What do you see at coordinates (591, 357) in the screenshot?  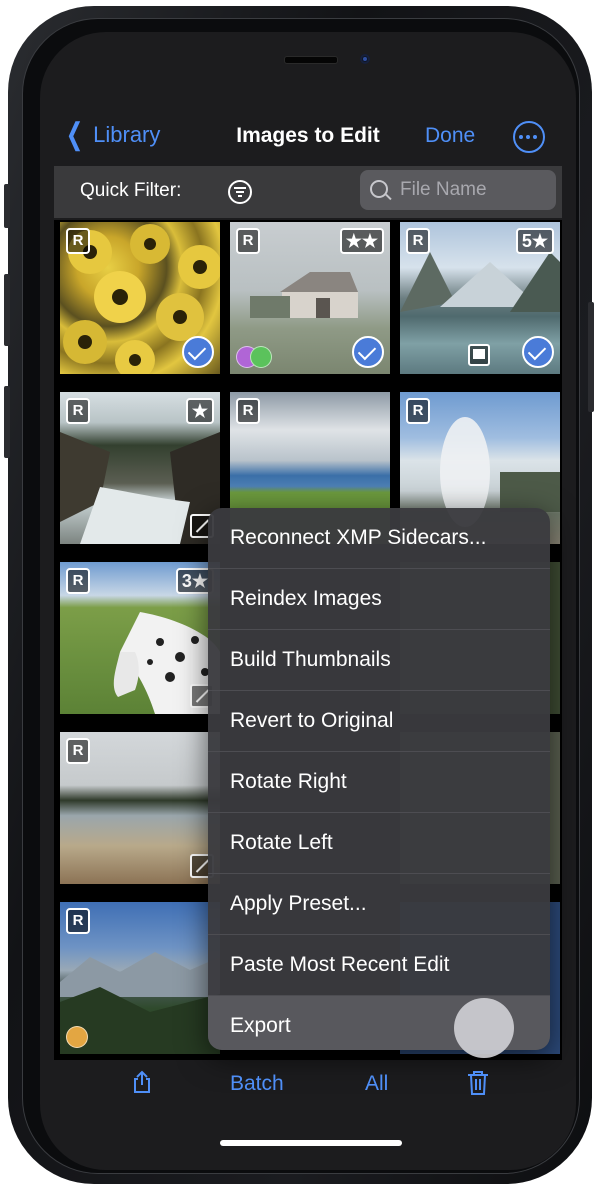 I see `side-button-power` at bounding box center [591, 357].